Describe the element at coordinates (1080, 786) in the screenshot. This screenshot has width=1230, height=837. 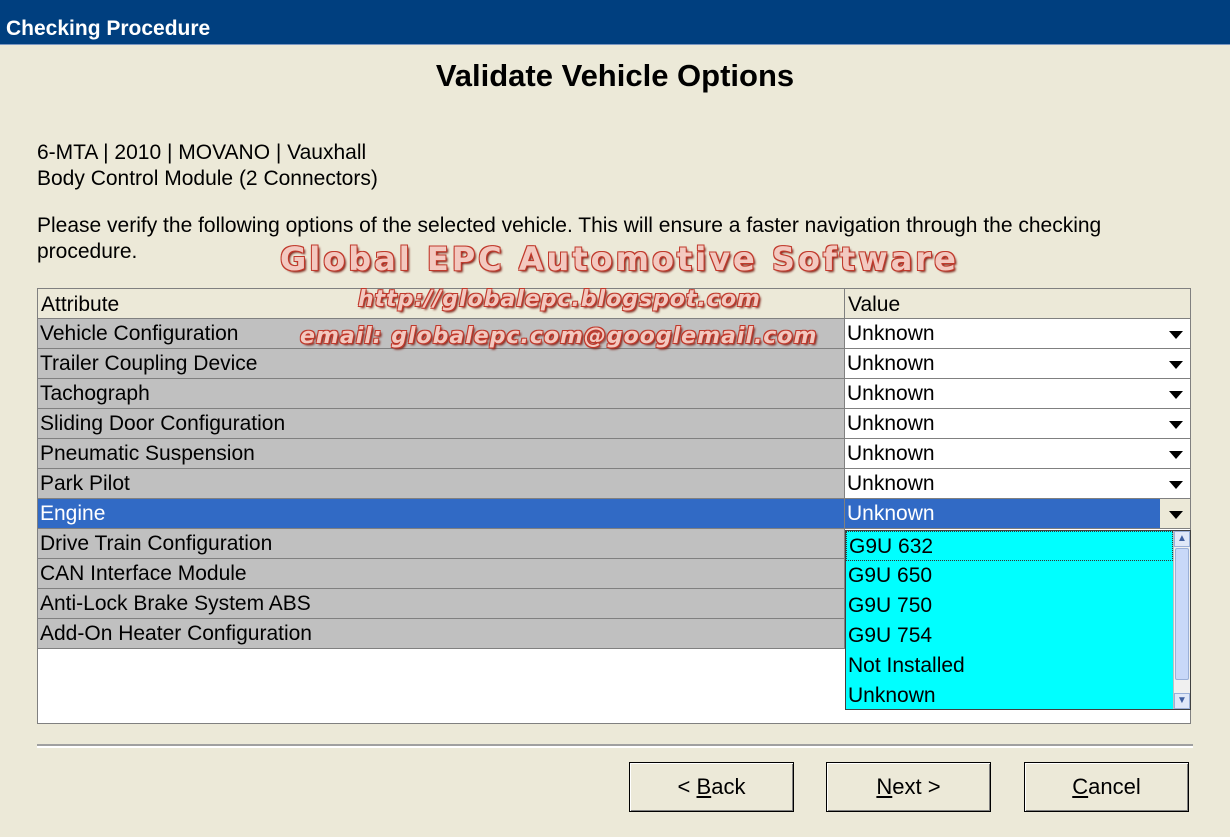
I see `cancel-button-mnemonic: C` at that location.